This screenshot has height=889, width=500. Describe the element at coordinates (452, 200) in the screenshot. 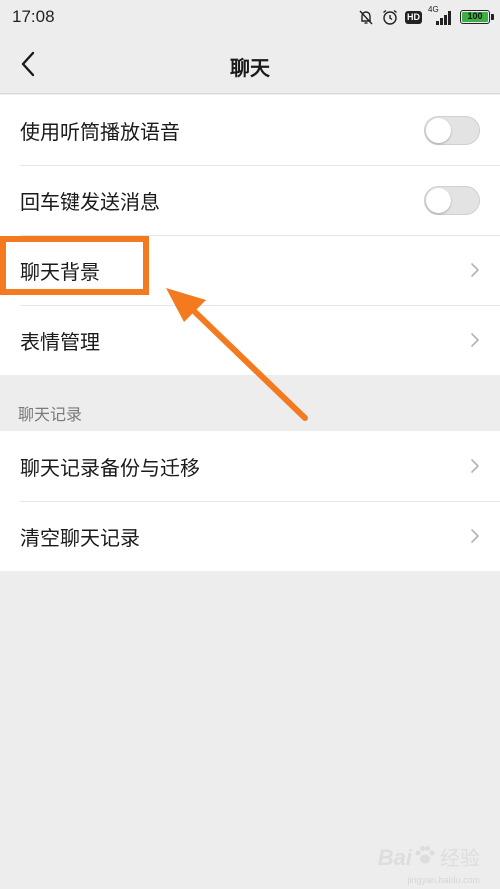

I see `enter-send-toggle` at that location.